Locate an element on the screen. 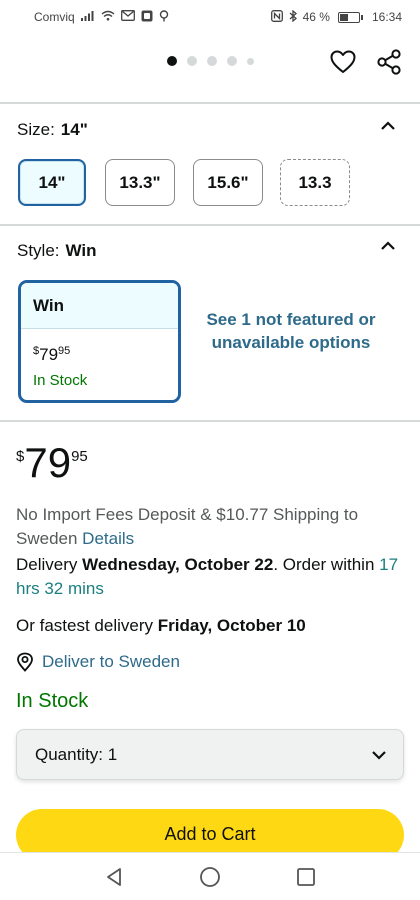  deliver-to-link: Deliver to Sweden is located at coordinates (98, 662).